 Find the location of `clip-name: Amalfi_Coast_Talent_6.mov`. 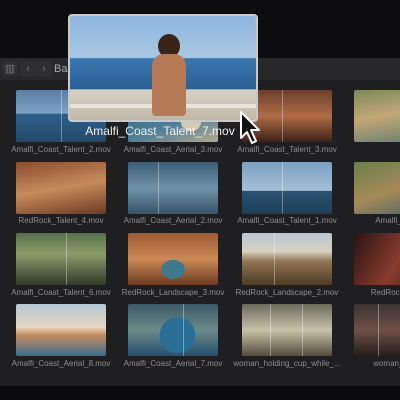

clip-name: Amalfi_Coast_Talent_6.mov is located at coordinates (61, 292).